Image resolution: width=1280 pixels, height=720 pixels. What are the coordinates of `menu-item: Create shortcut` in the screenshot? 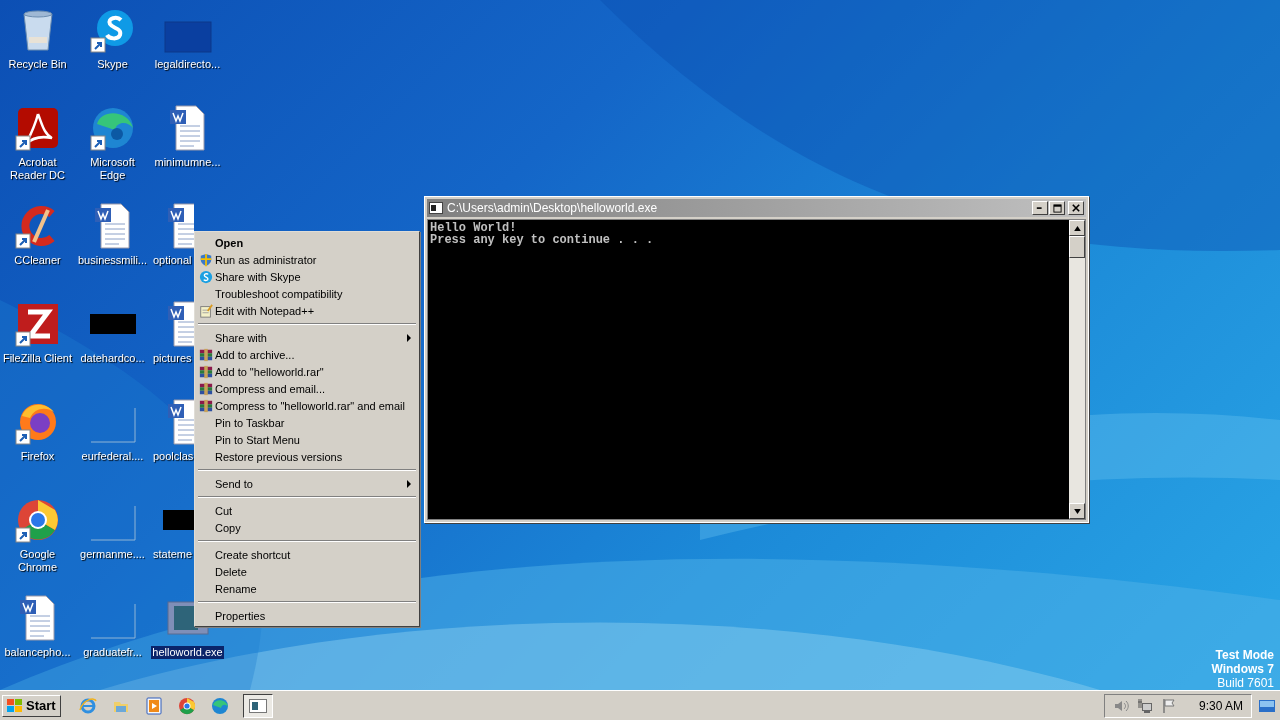 It's located at (307, 554).